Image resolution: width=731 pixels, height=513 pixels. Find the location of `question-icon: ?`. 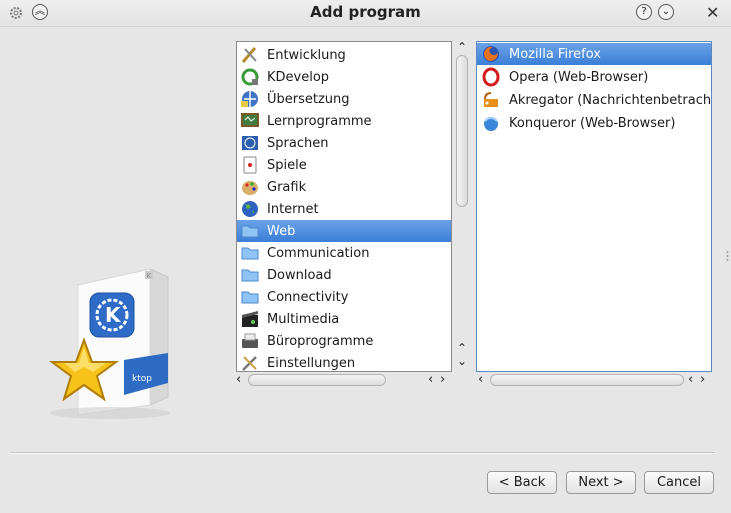

question-icon: ? is located at coordinates (644, 11).